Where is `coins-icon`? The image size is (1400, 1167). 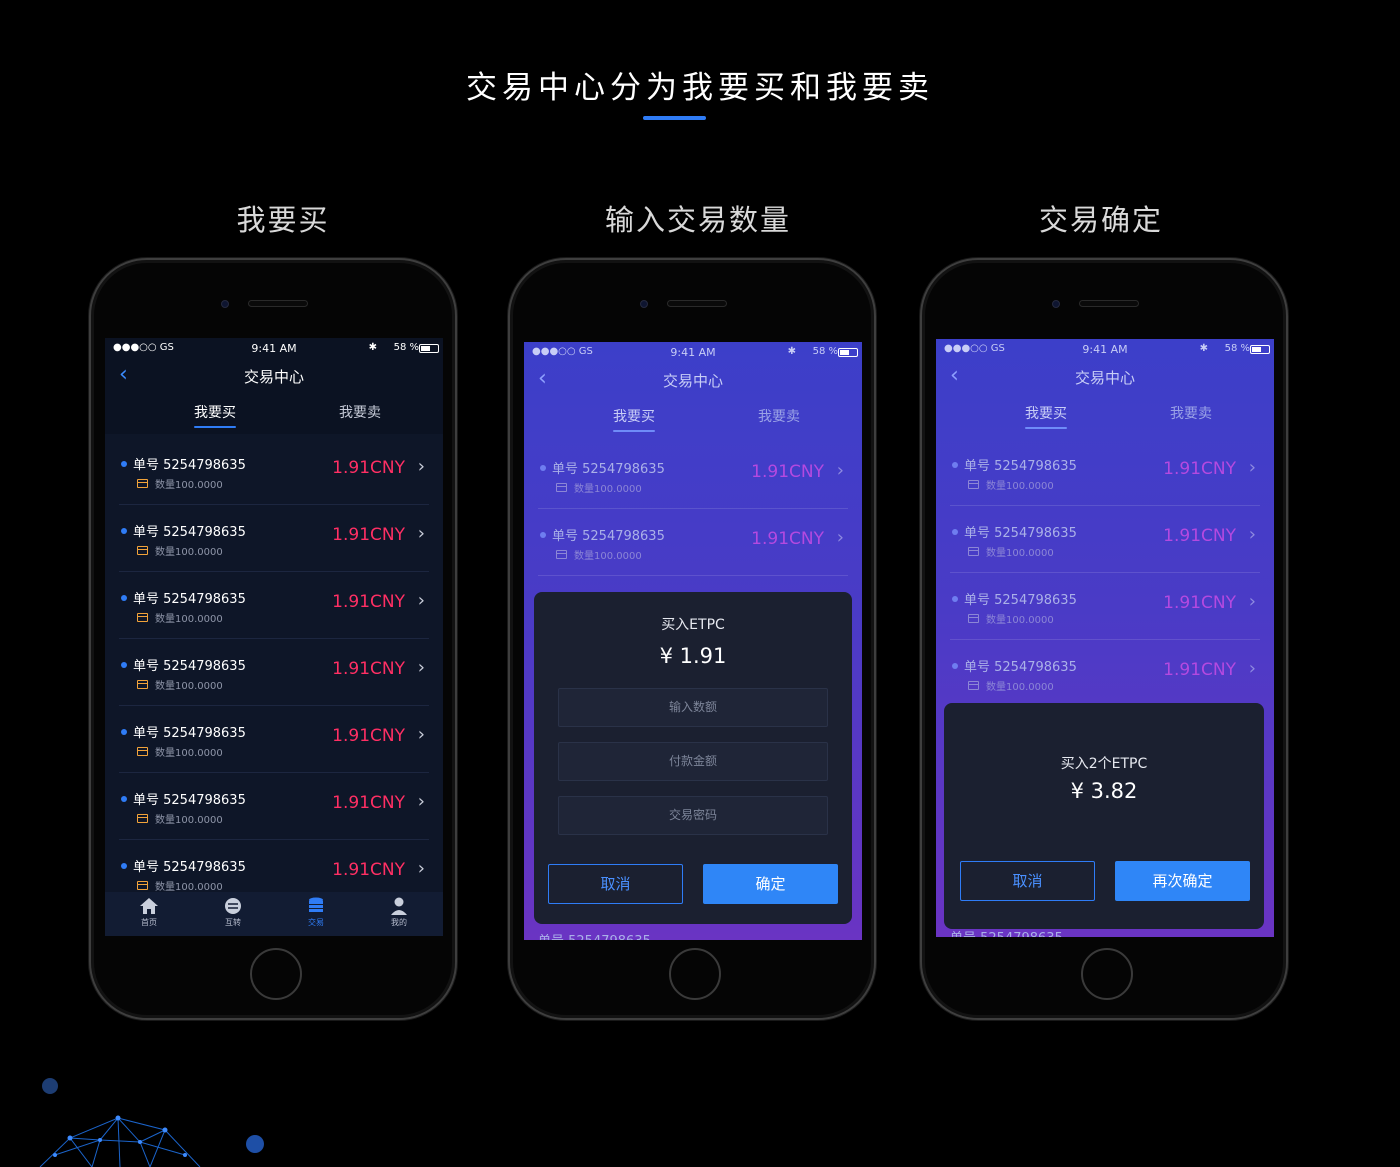
coins-icon is located at coordinates (316, 904).